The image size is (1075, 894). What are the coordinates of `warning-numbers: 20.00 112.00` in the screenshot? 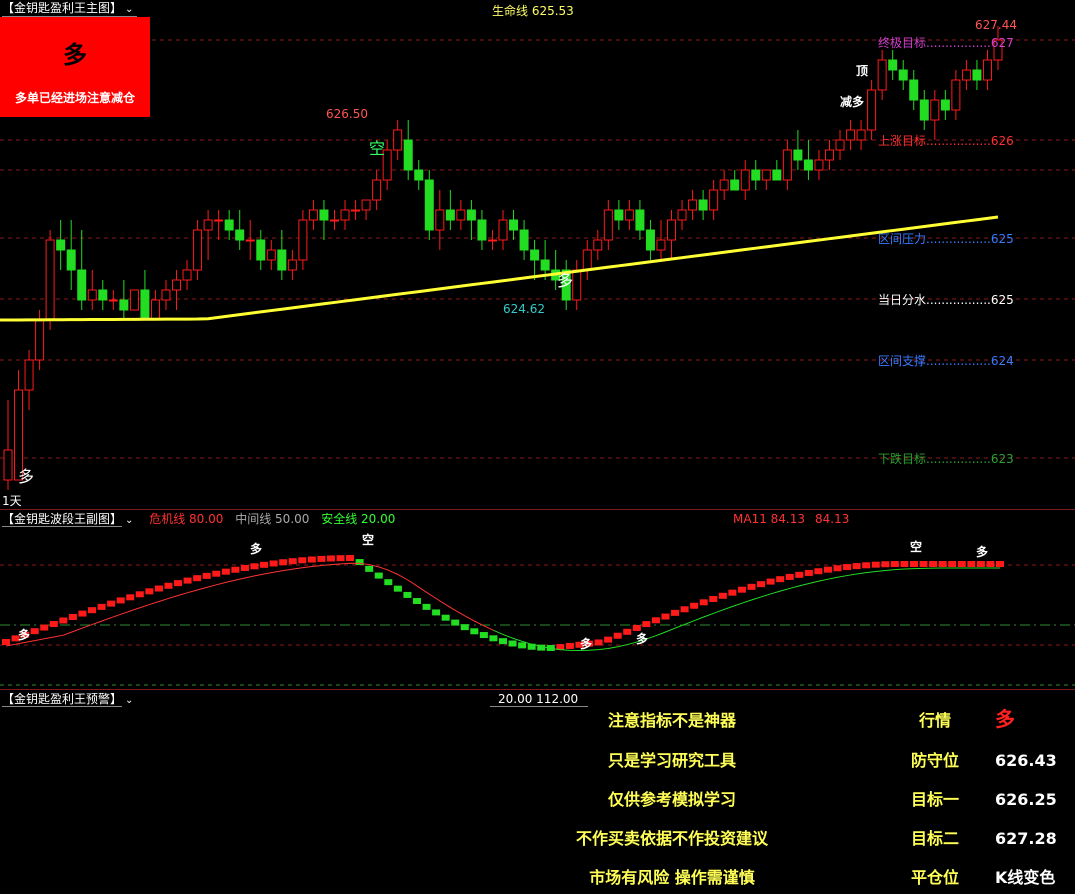 It's located at (539, 699).